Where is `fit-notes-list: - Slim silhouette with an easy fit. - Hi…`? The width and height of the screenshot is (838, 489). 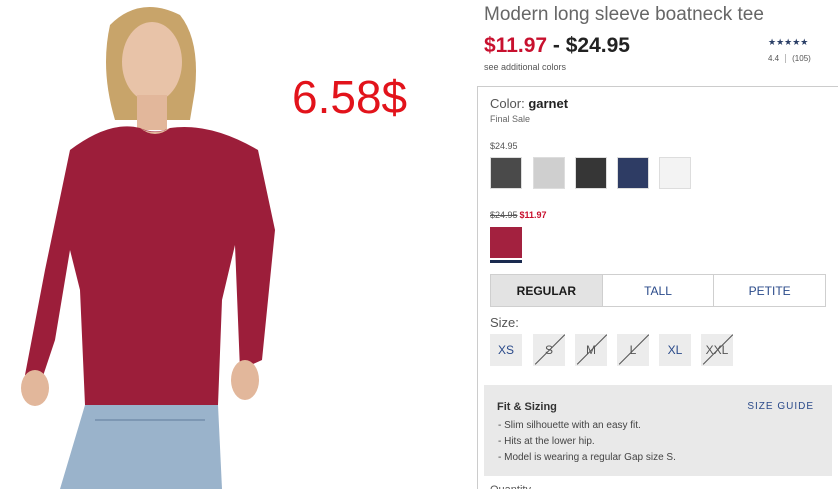 fit-notes-list: - Slim silhouette with an easy fit. - Hi… is located at coordinates (587, 442).